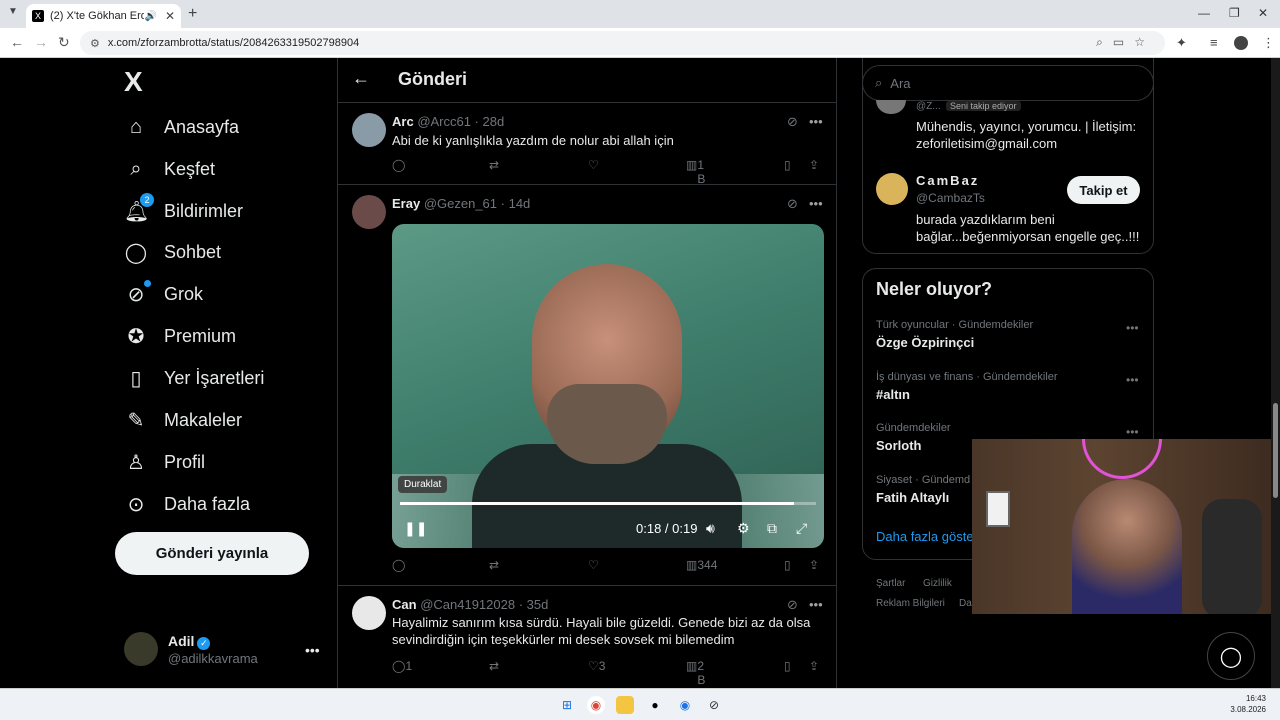 The width and height of the screenshot is (1280, 720). I want to click on reply-icon: ◯ 1, so click(402, 666).